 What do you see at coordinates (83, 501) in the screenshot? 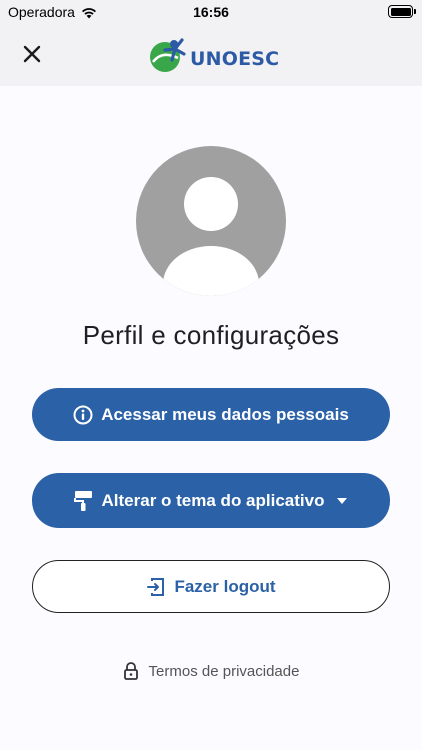
I see `paint-roller-icon` at bounding box center [83, 501].